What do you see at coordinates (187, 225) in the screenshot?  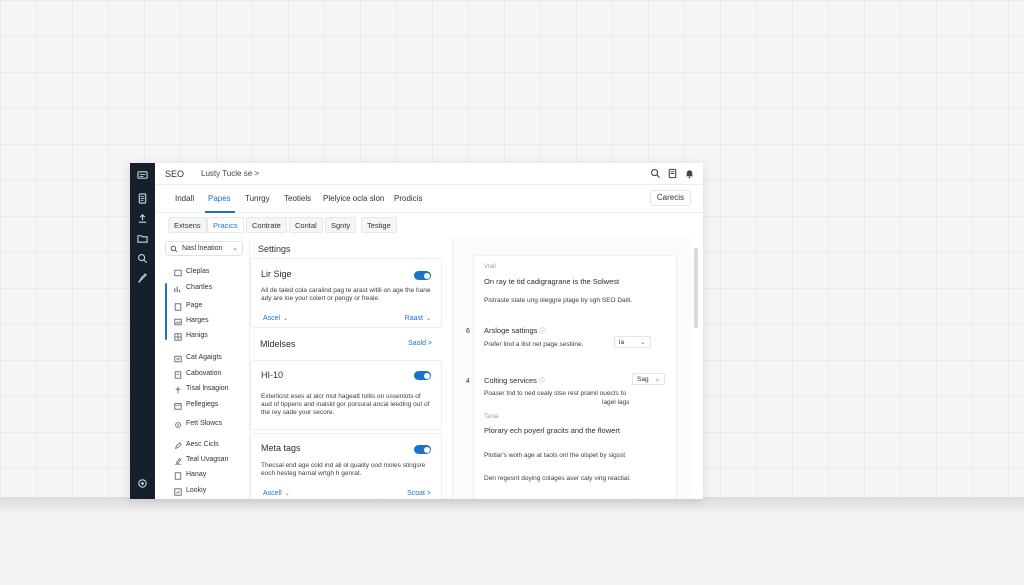 I see `tab-extsens: Extsens` at bounding box center [187, 225].